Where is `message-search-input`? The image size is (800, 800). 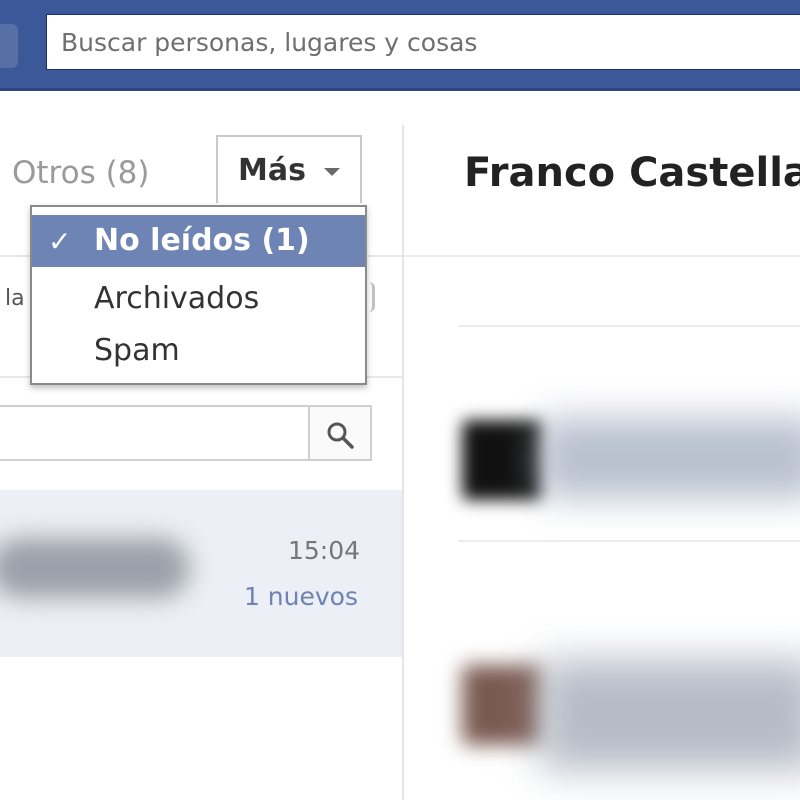 message-search-input is located at coordinates (154, 433).